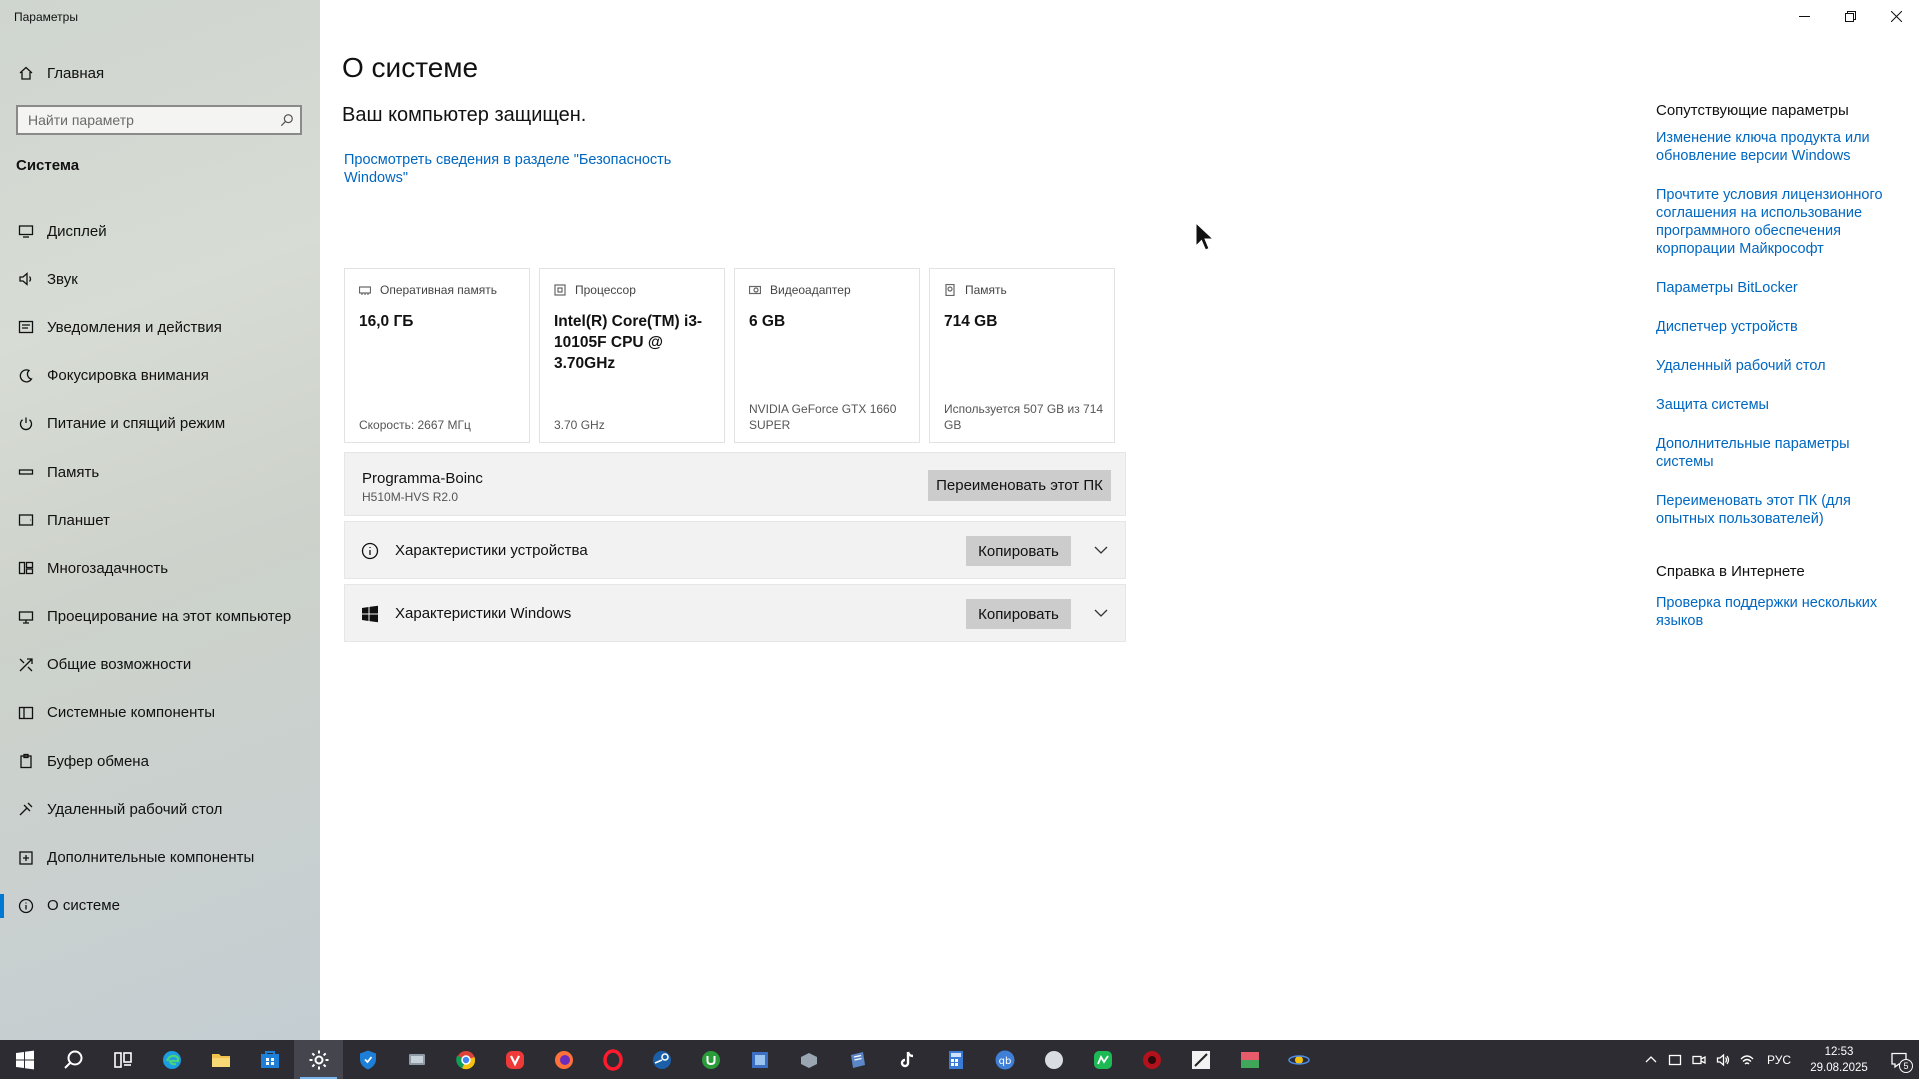 This screenshot has width=1919, height=1079. Describe the element at coordinates (857, 1059) in the screenshot. I see `app4-icon` at that location.